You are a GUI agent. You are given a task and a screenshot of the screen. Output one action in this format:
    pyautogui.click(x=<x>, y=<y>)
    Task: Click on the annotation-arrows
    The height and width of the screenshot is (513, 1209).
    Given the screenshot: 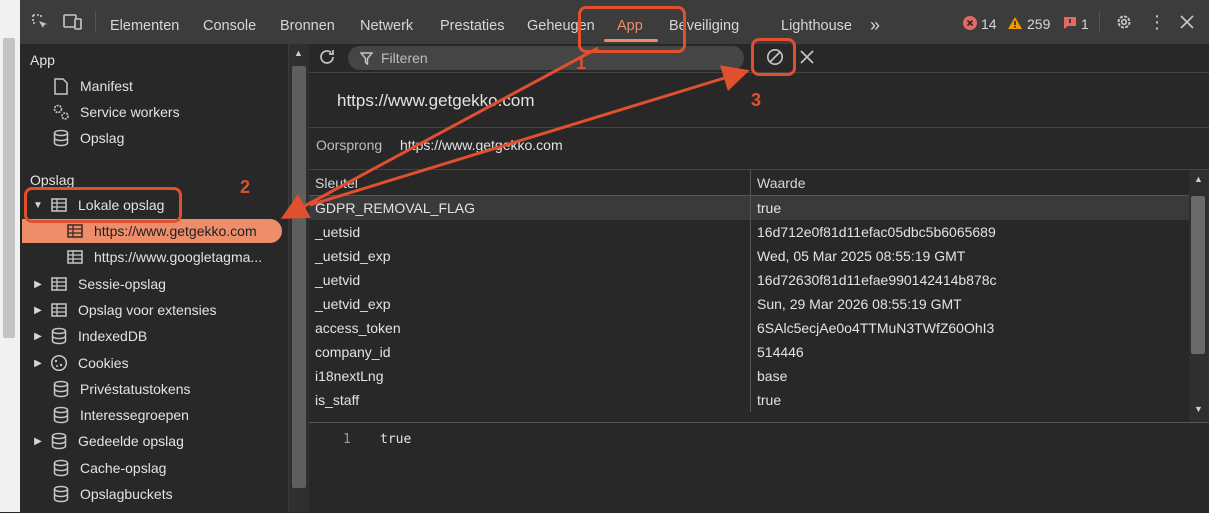 What is the action you would take?
    pyautogui.click(x=515, y=132)
    